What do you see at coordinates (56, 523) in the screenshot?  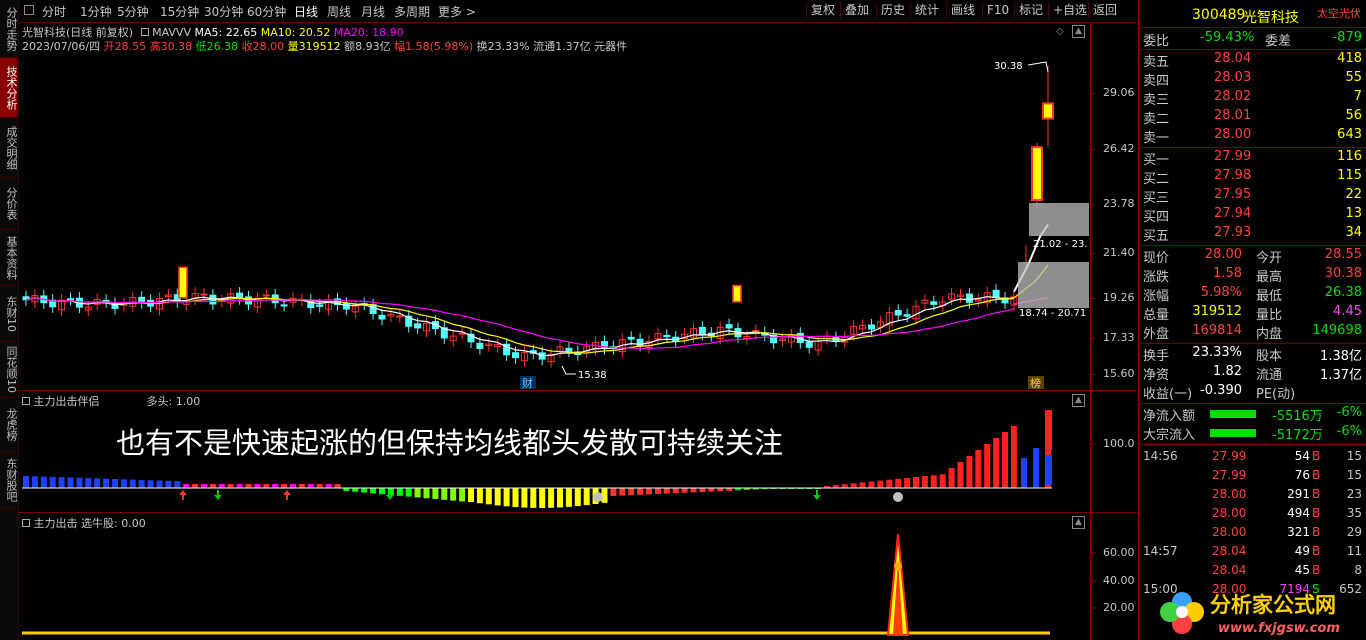 I see `sub2-name: 主力出击` at bounding box center [56, 523].